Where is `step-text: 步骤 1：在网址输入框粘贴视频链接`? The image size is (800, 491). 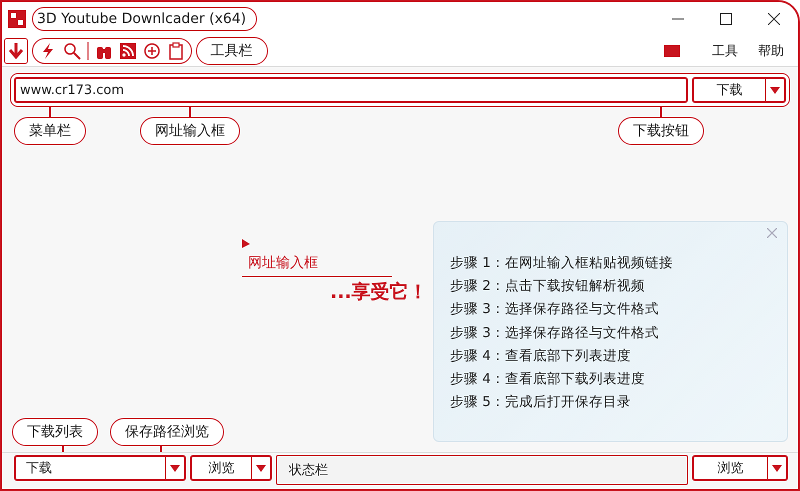
step-text: 步骤 1：在网址输入框粘贴视频链接 is located at coordinates (562, 263).